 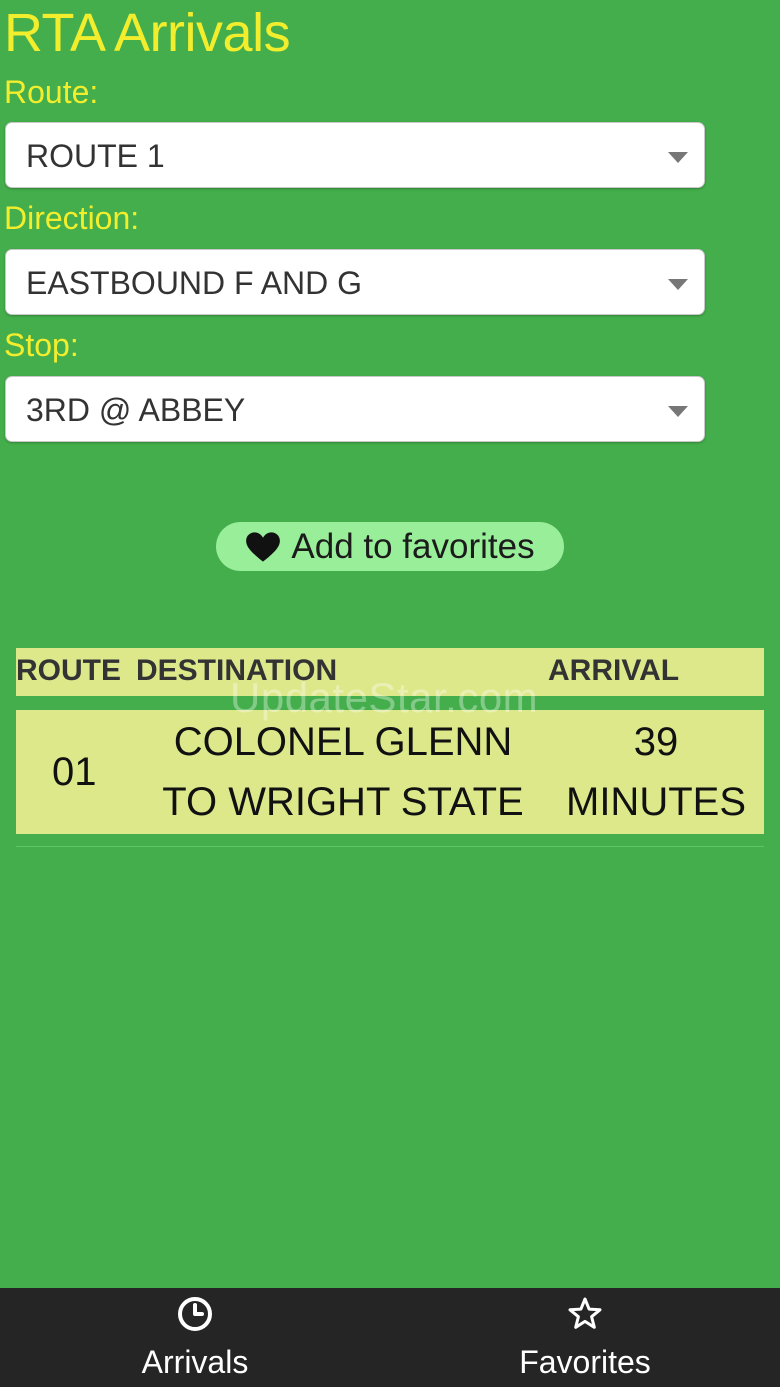 I want to click on star-icon, so click(x=585, y=1313).